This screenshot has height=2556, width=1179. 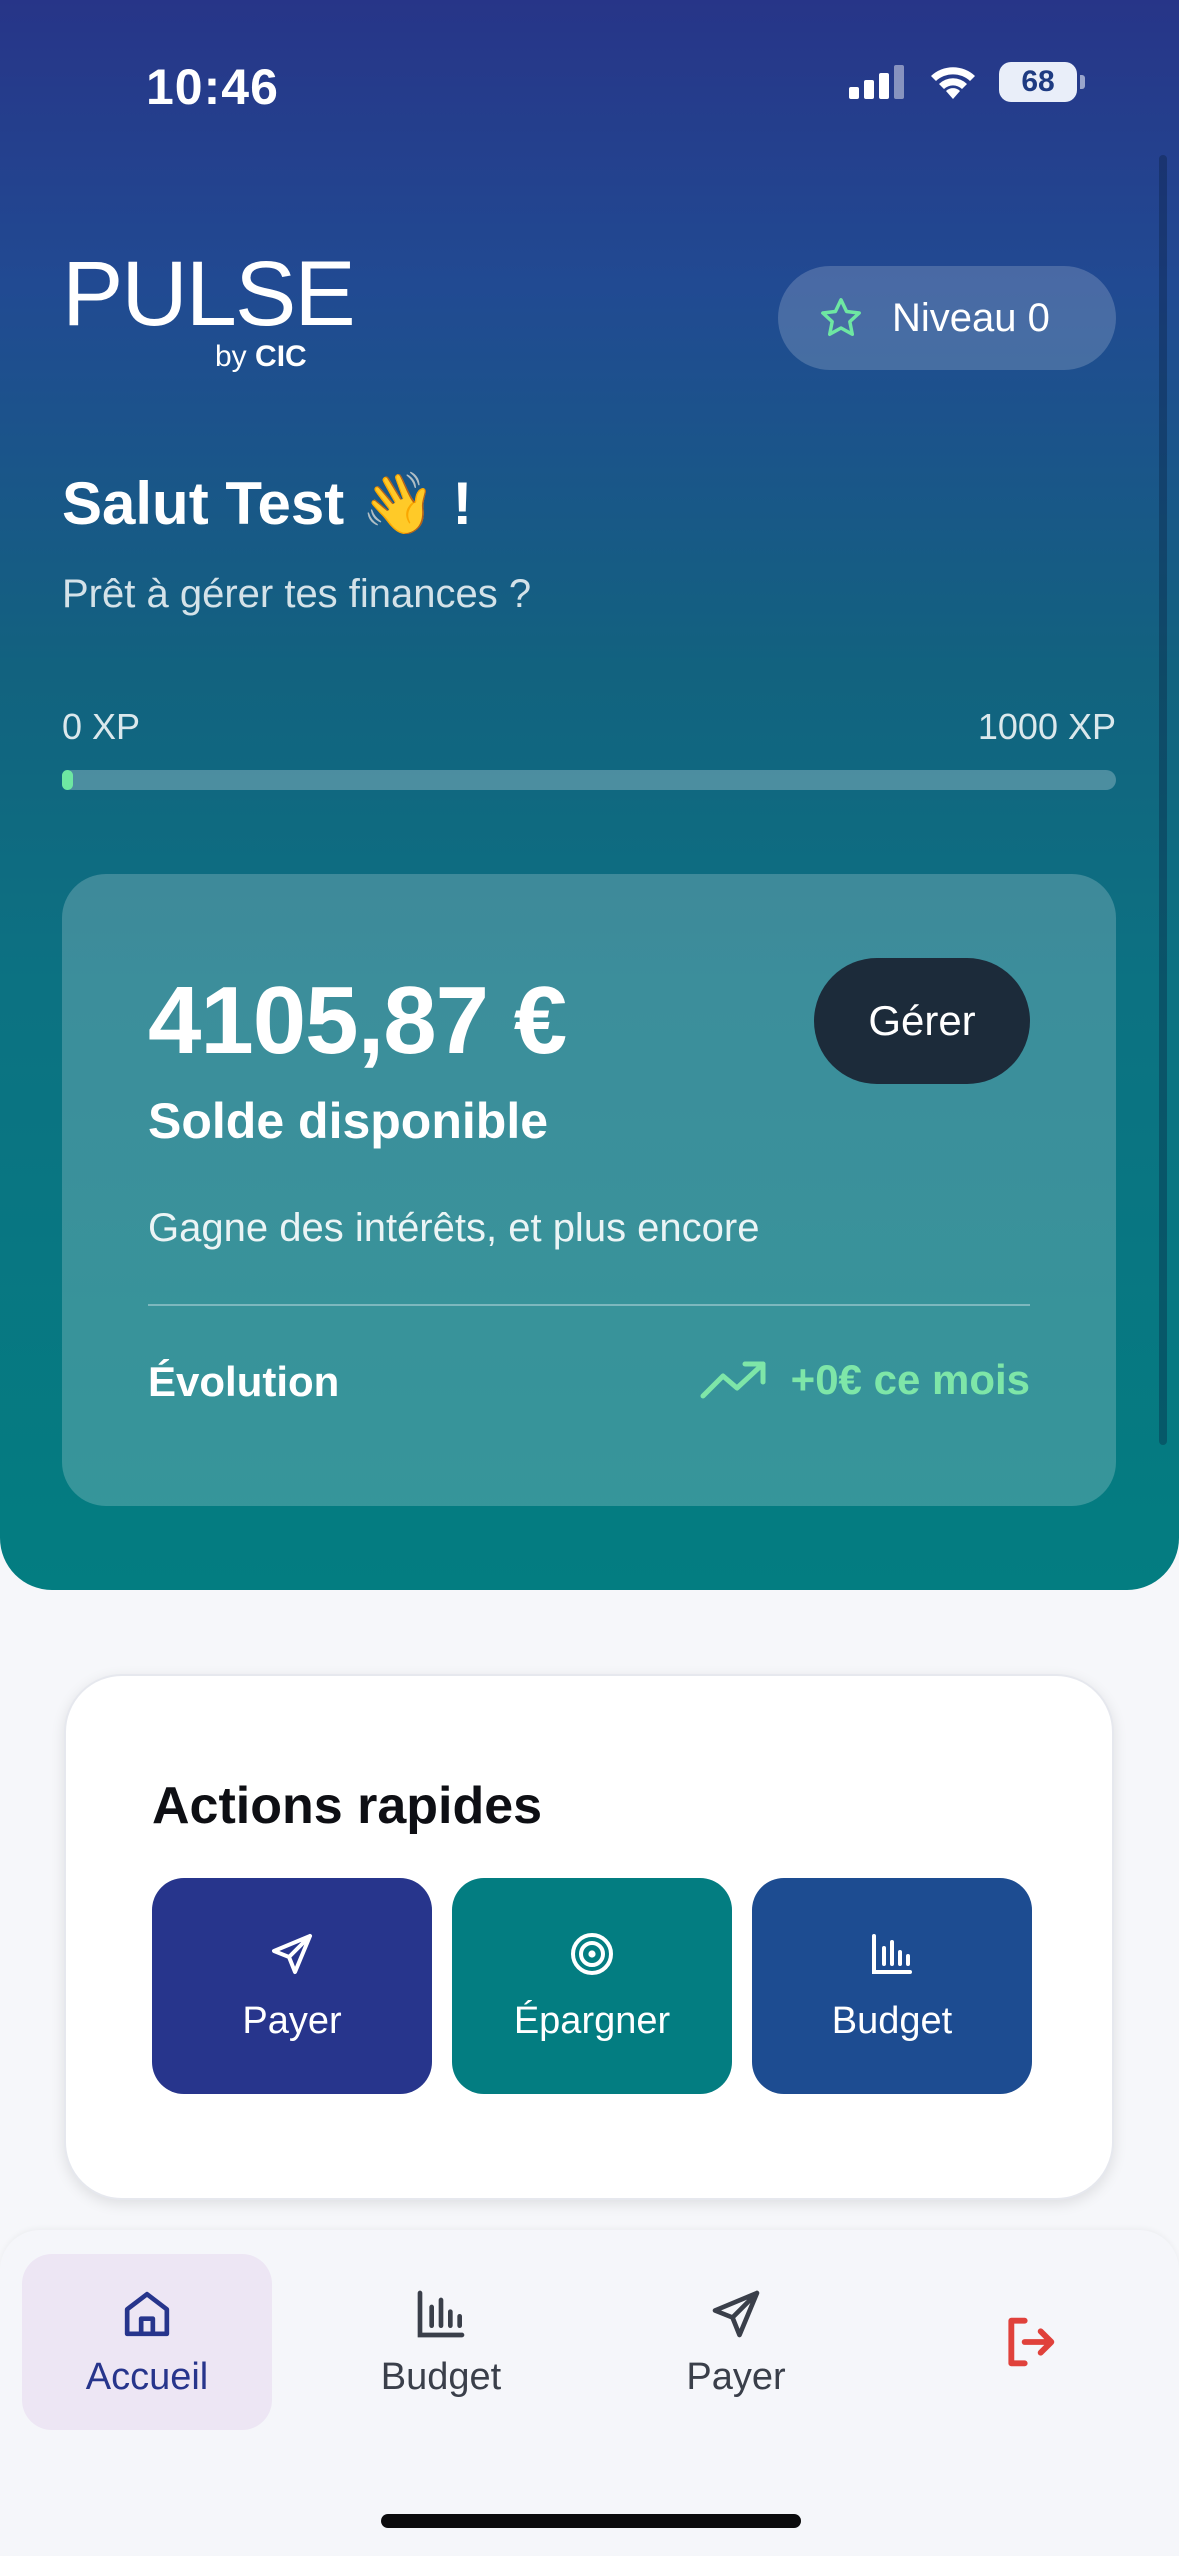 What do you see at coordinates (267, 503) in the screenshot?
I see `greeting-title: Salut Test 👋 !` at bounding box center [267, 503].